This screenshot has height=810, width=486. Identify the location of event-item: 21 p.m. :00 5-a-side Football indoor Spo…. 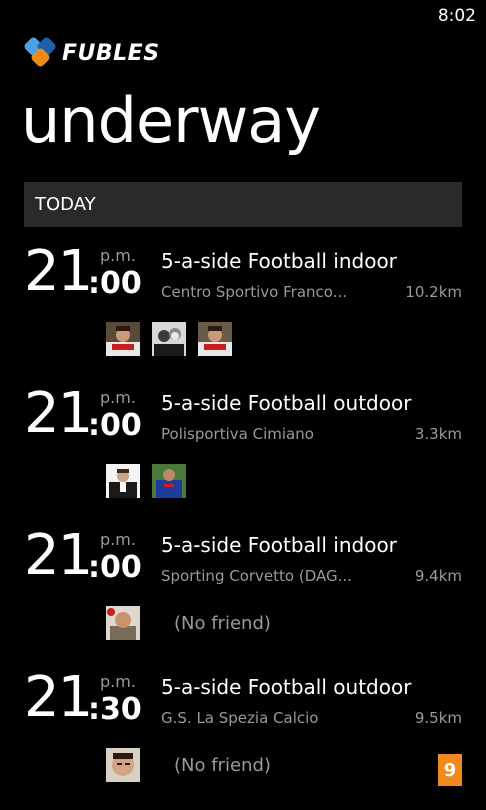
(243, 591).